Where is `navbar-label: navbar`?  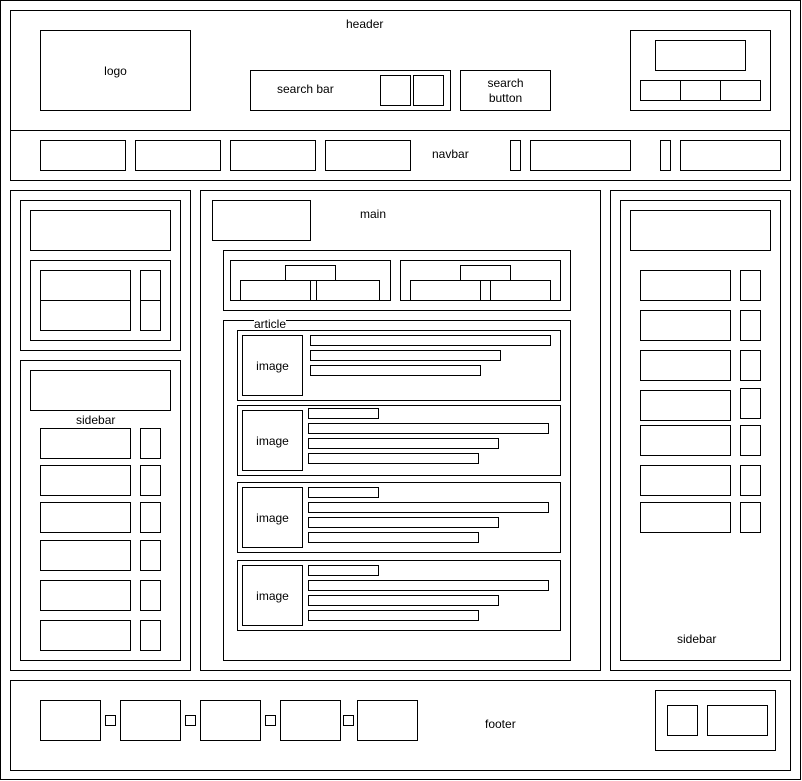
navbar-label: navbar is located at coordinates (450, 154).